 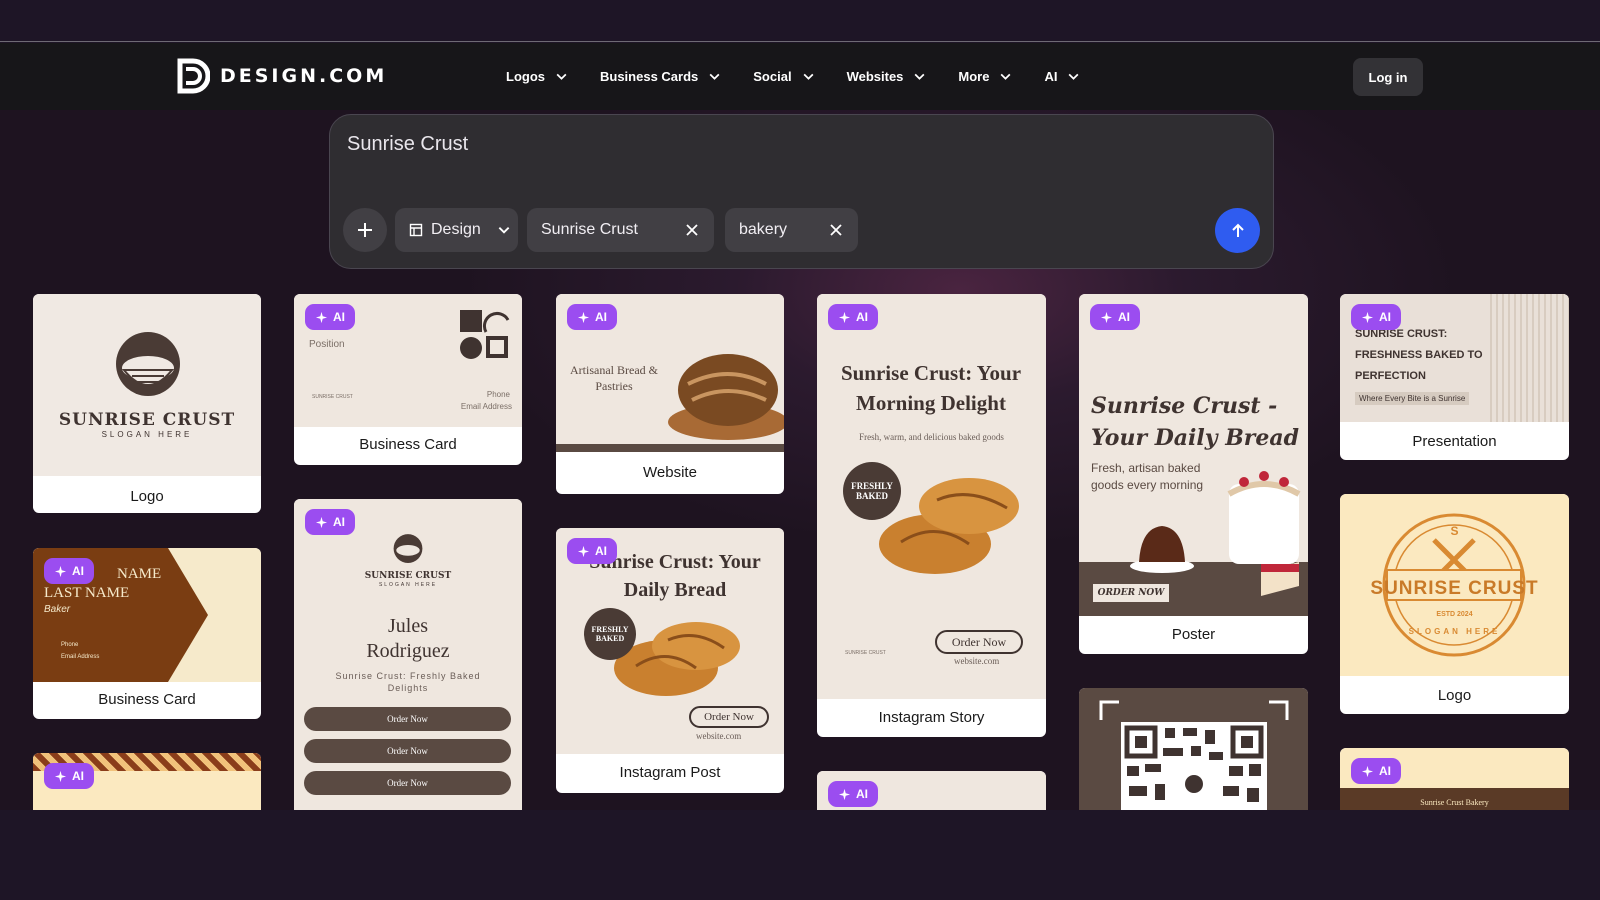 I want to click on layout-icon, so click(x=416, y=230).